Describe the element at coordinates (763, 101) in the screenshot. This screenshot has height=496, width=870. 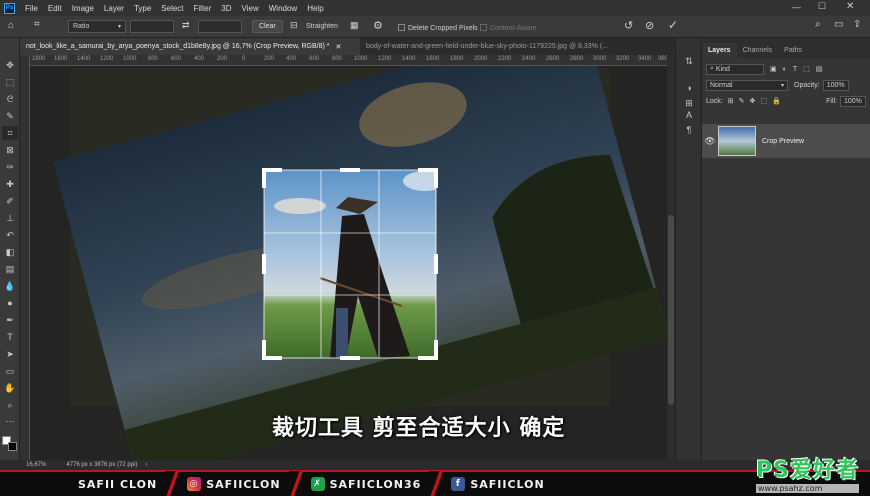
I see `lock-artboard-icon: ⬚` at that location.